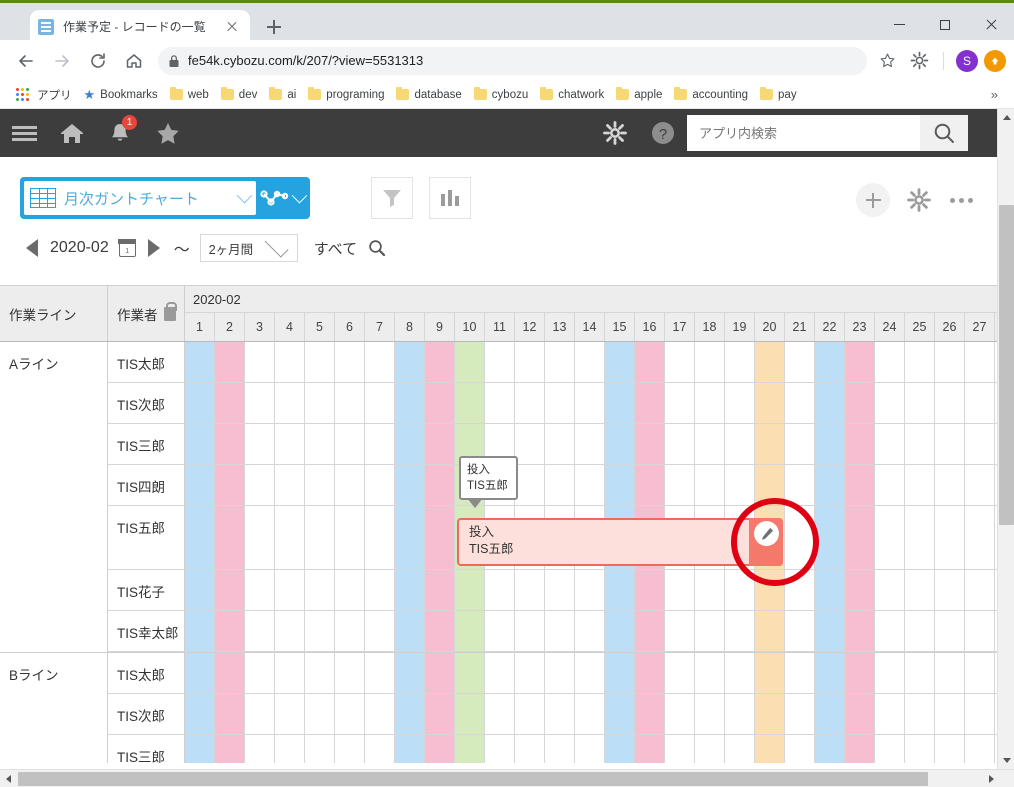  What do you see at coordinates (899, 24) in the screenshot?
I see `minimize-icon` at bounding box center [899, 24].